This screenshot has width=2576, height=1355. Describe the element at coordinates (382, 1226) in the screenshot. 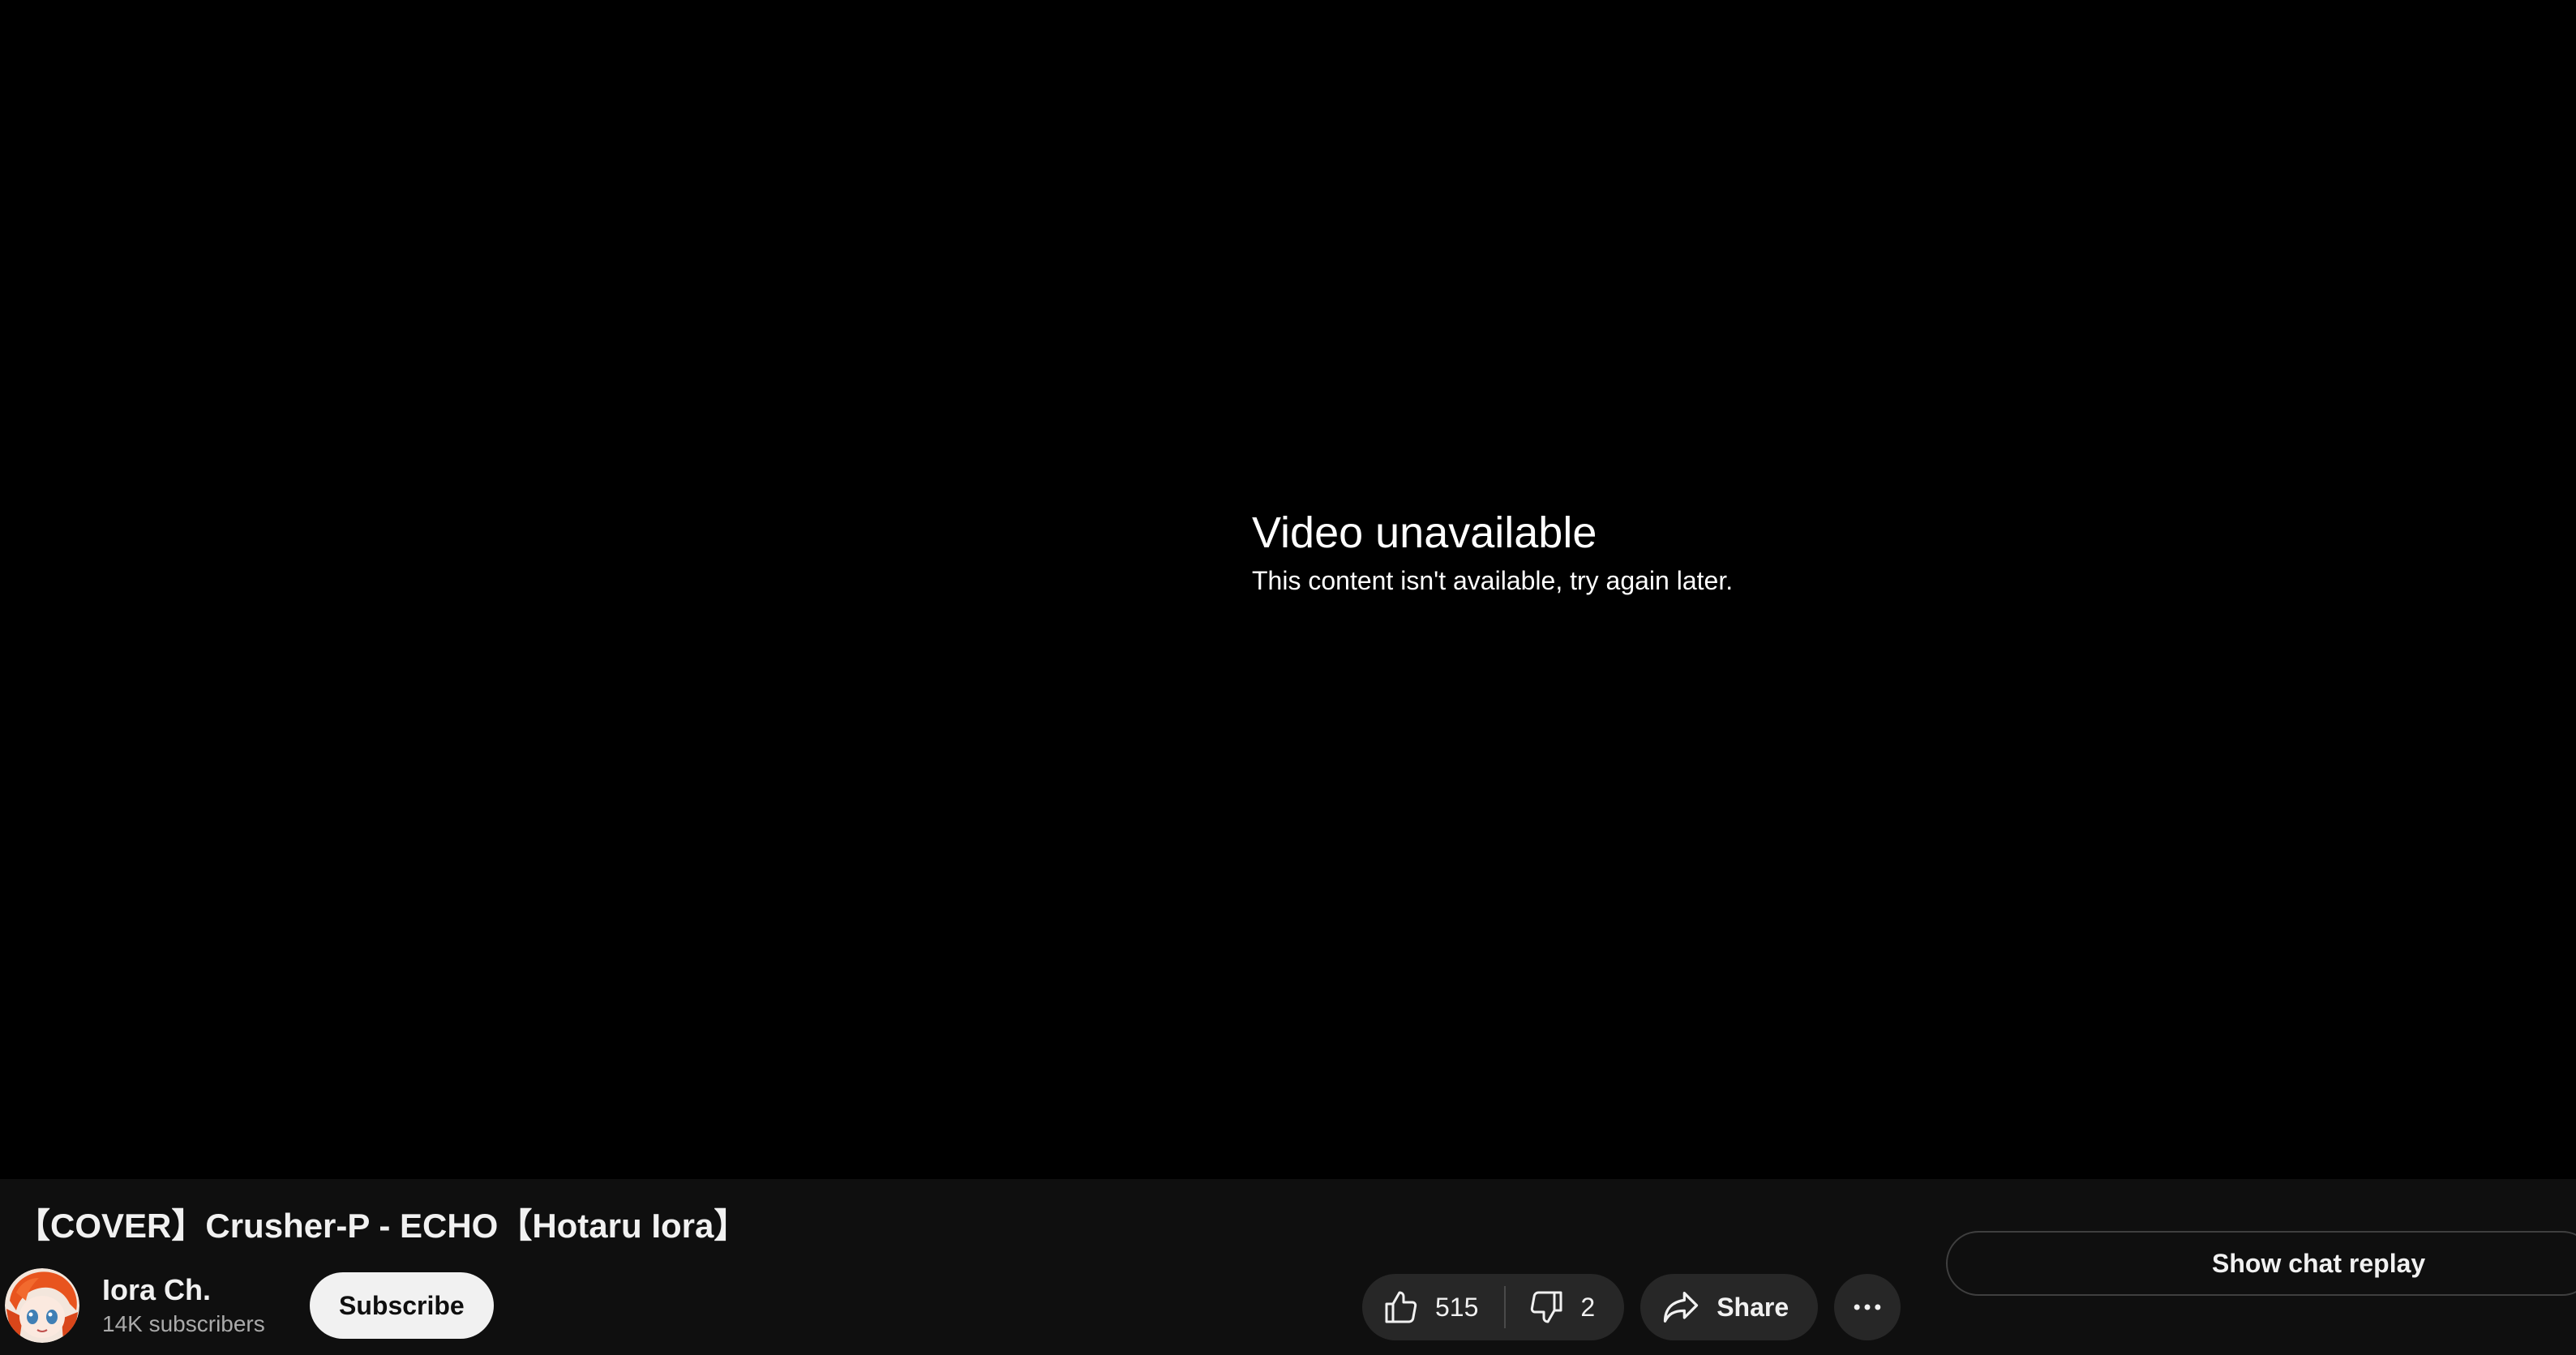

I see `video-title: 【COVER】Crusher-P - ECHO【Hotaru Iora】` at that location.